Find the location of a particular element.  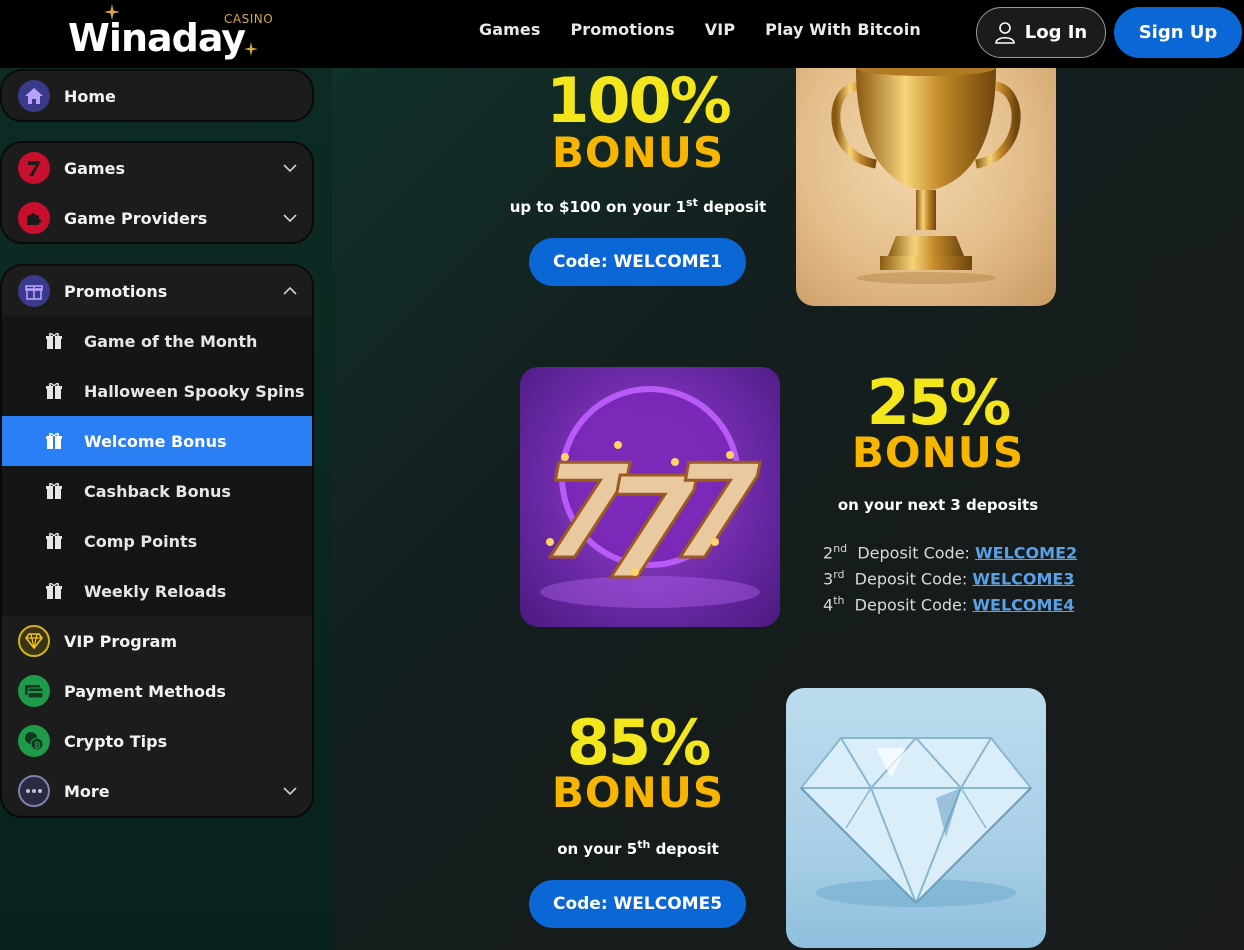

promo-code-button: Code: WELCOME5 is located at coordinates (637, 904).